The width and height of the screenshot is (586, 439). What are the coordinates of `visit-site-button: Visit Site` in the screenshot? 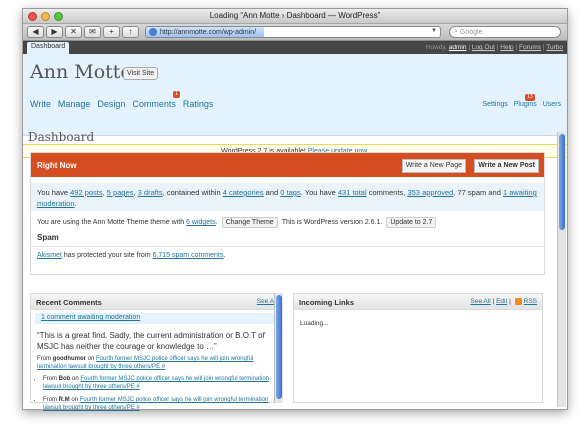 It's located at (141, 73).